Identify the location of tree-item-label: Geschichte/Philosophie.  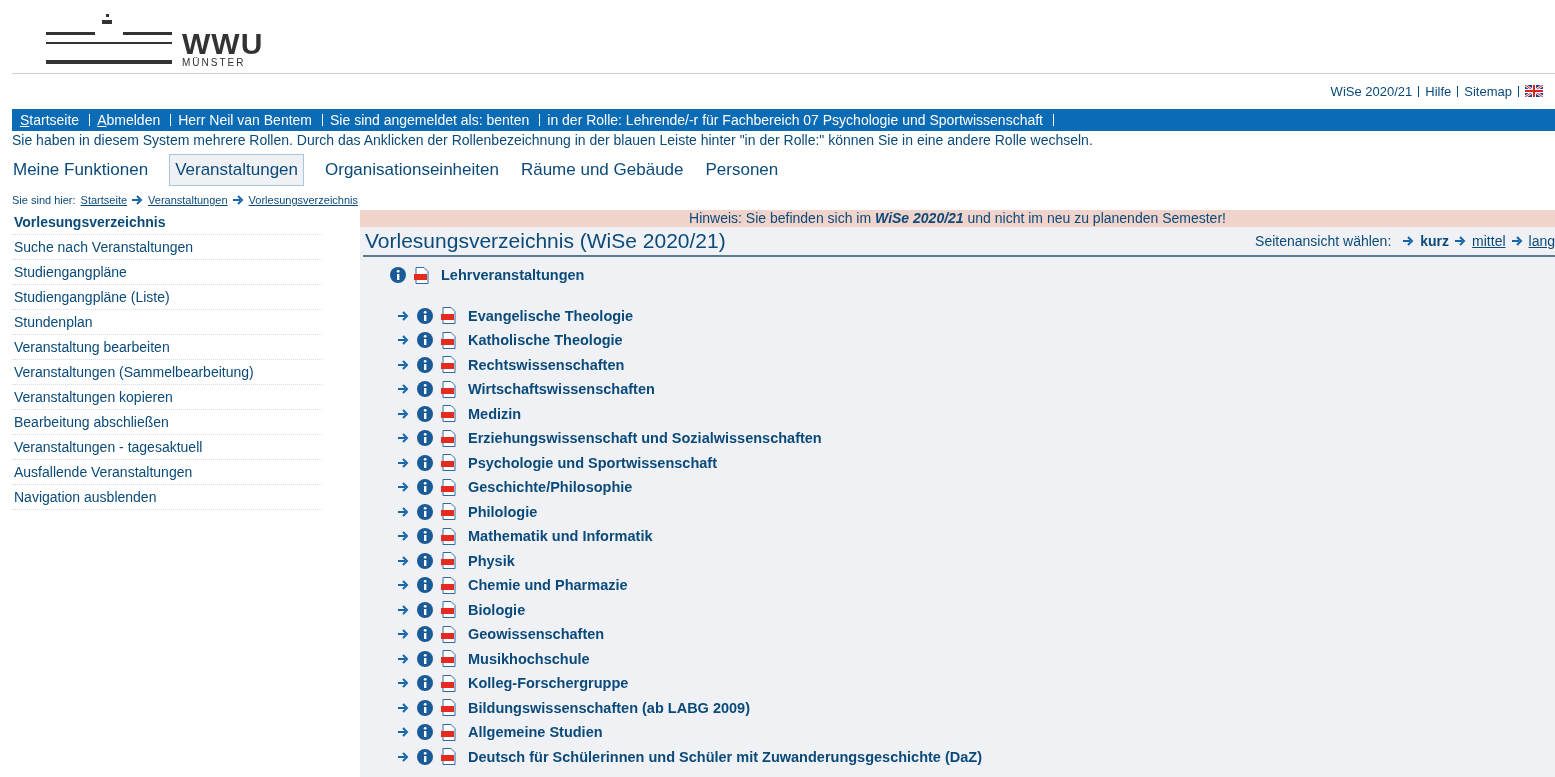
(550, 487).